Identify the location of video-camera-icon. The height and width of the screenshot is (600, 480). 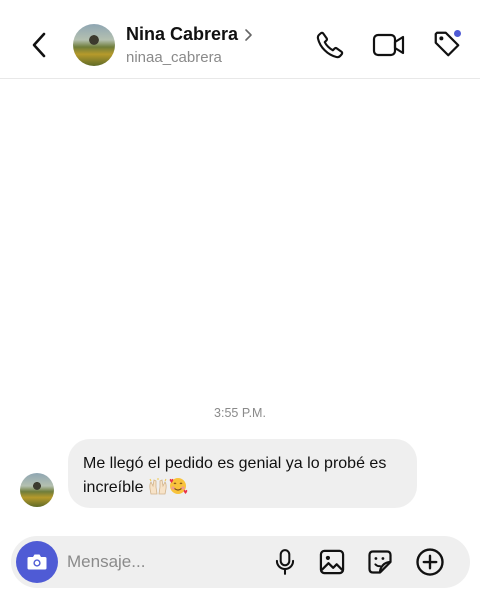
(388, 45).